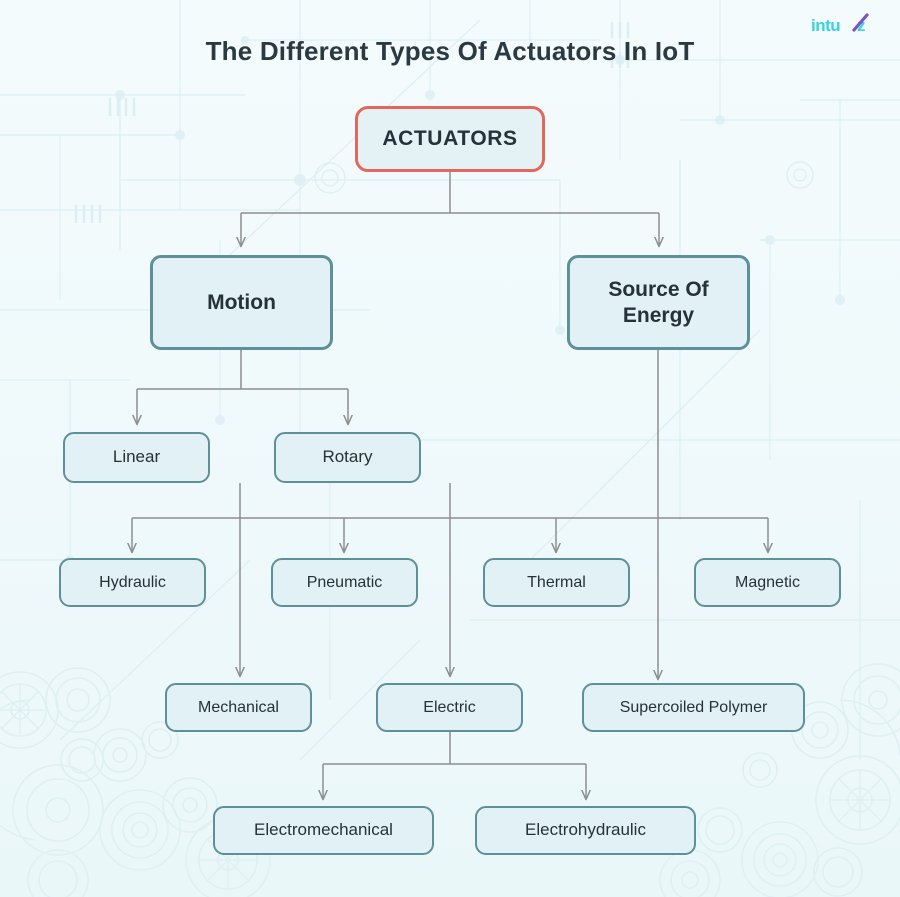 This screenshot has height=897, width=900. What do you see at coordinates (450, 139) in the screenshot?
I see `node-actuators: ACTUATORS` at bounding box center [450, 139].